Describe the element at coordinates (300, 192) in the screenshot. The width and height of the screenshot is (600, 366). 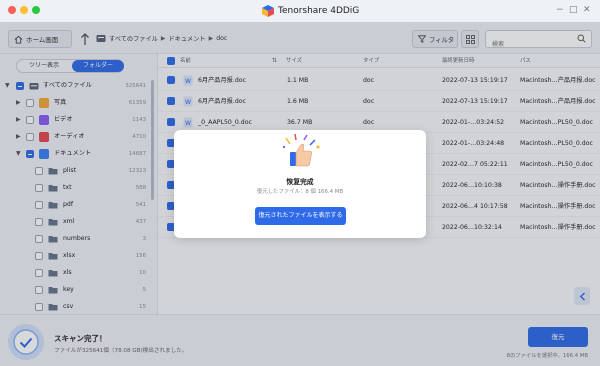
I see `dialog-subtitle: 復元したファイル：8 個 166.4 MB` at that location.